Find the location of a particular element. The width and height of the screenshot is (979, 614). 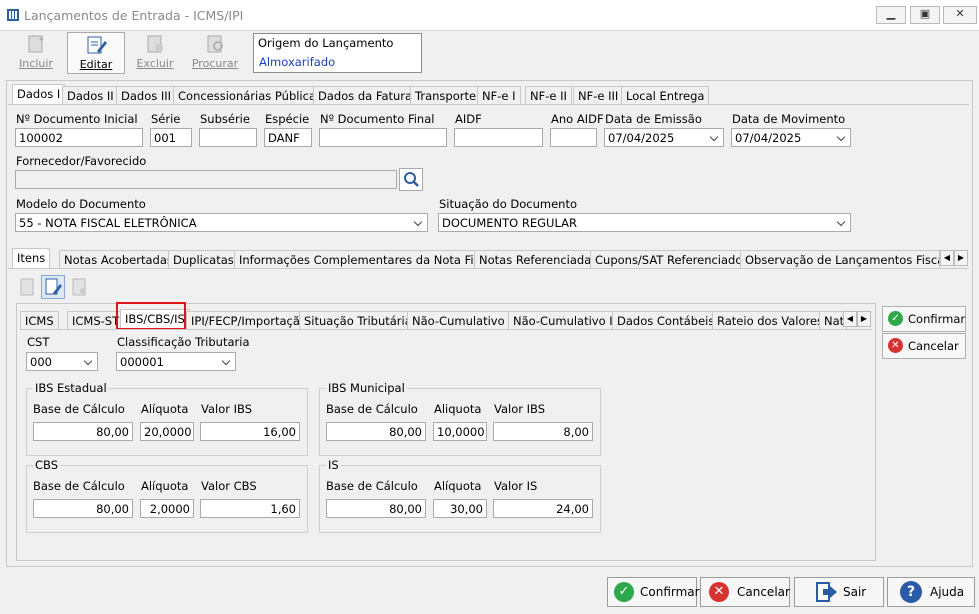

tab-cupons-sat: Cupons/SAT Referenciados is located at coordinates (672, 259).